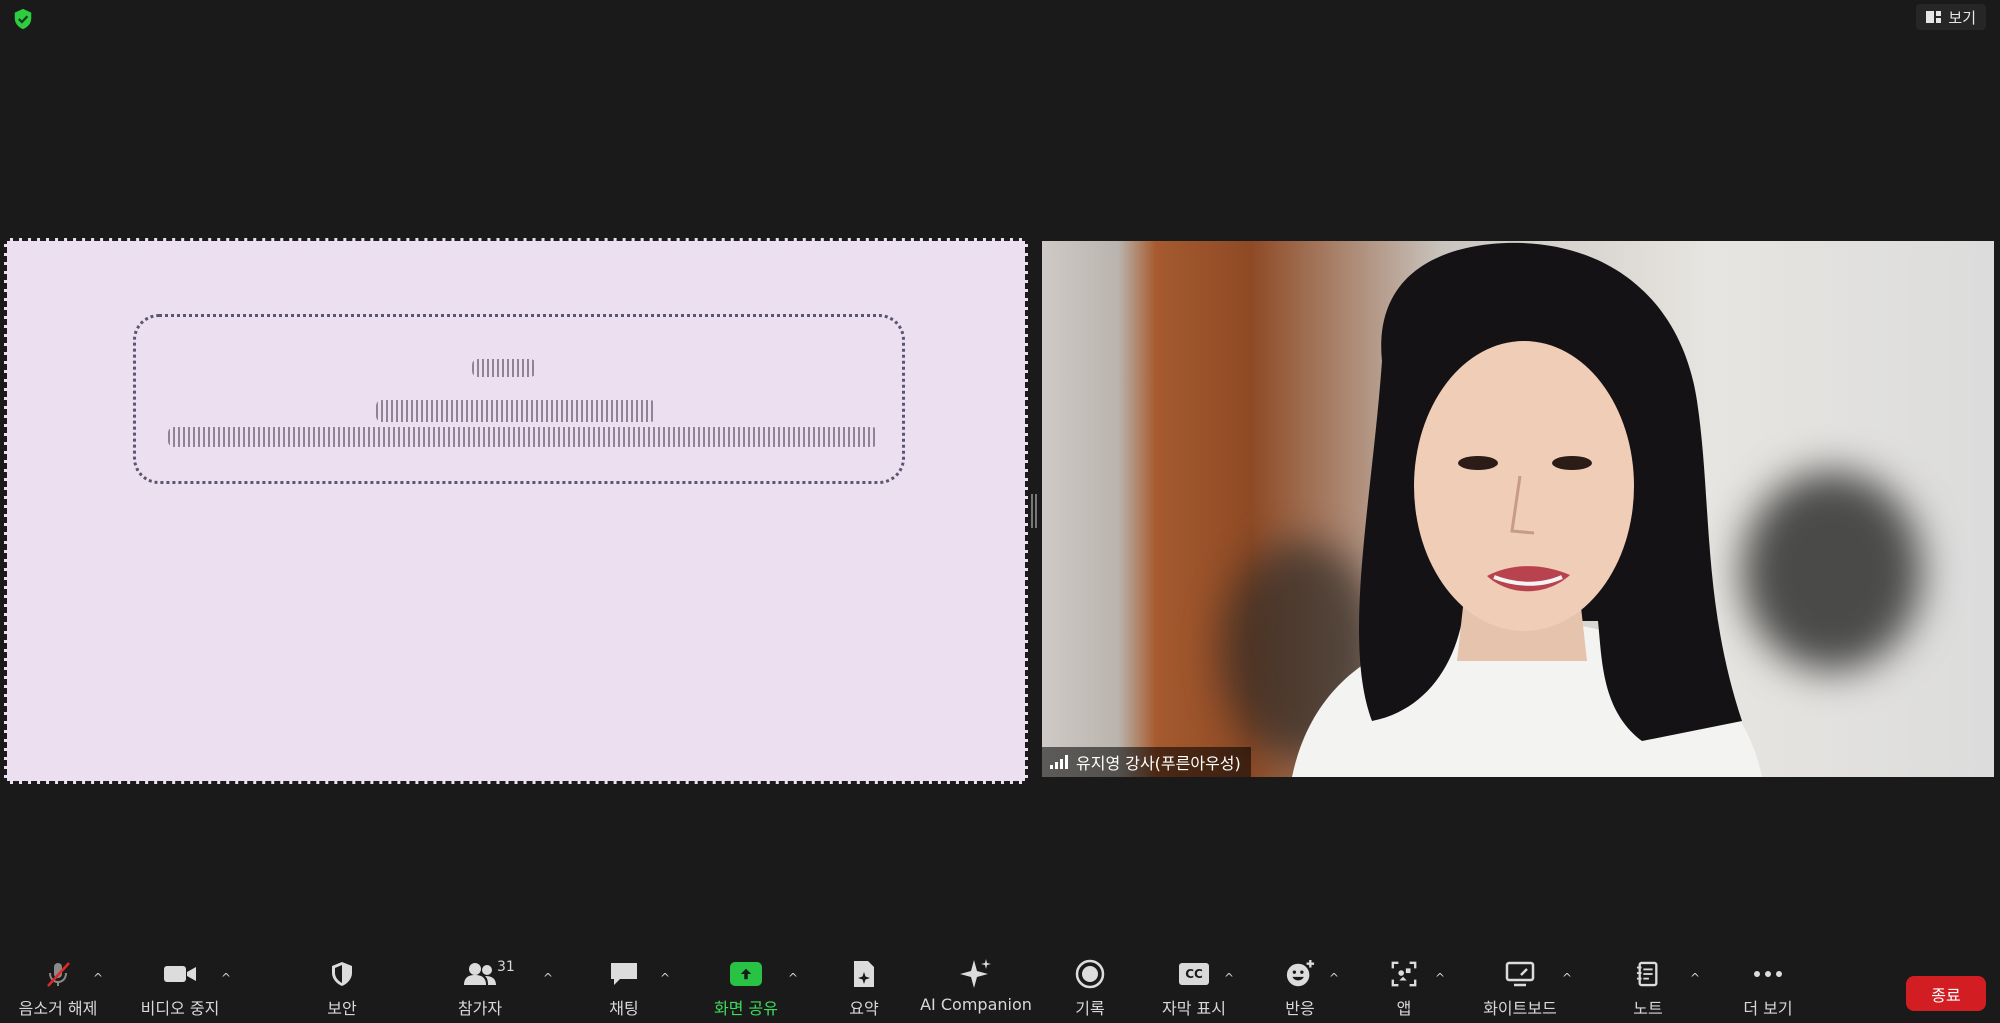 The image size is (2000, 1023). I want to click on captions-options-caret: ^, so click(1229, 978).